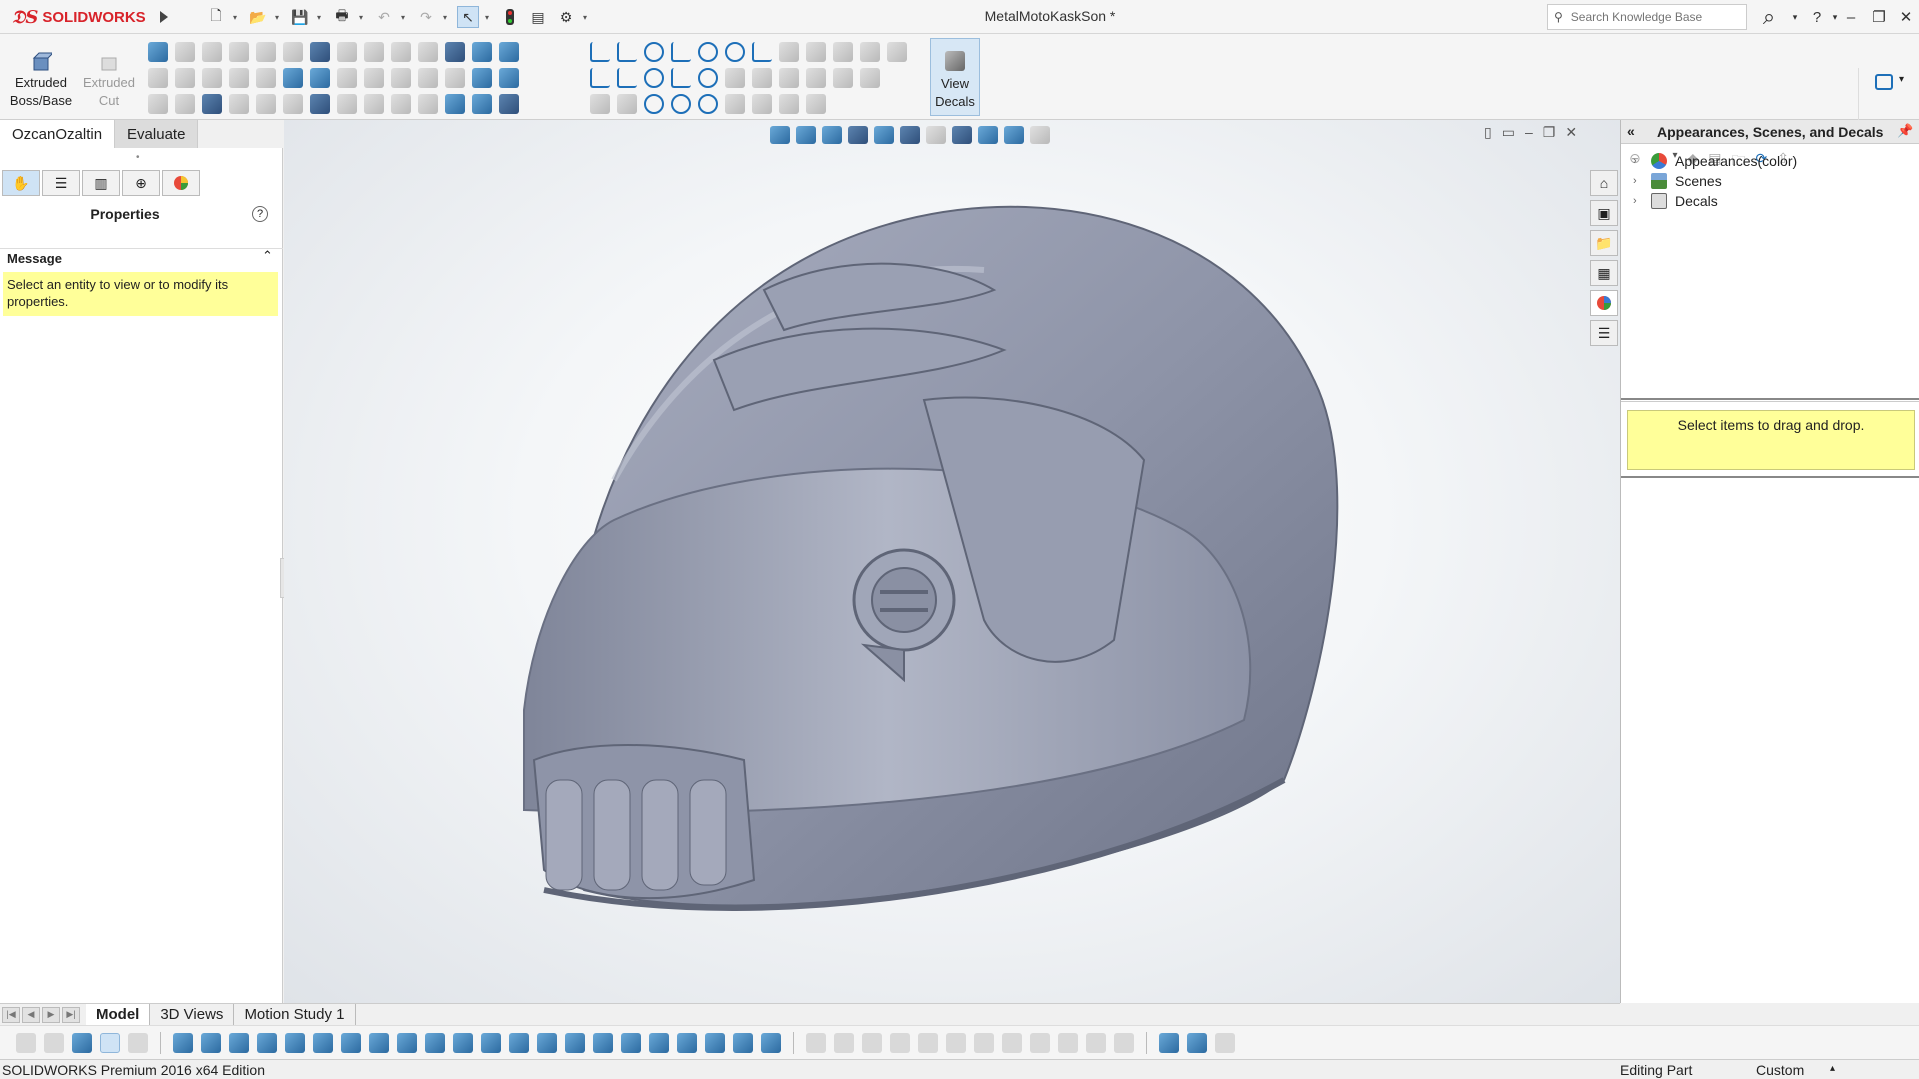 Image resolution: width=1919 pixels, height=1079 pixels. What do you see at coordinates (1851, 17) in the screenshot?
I see `minimize-button: –` at bounding box center [1851, 17].